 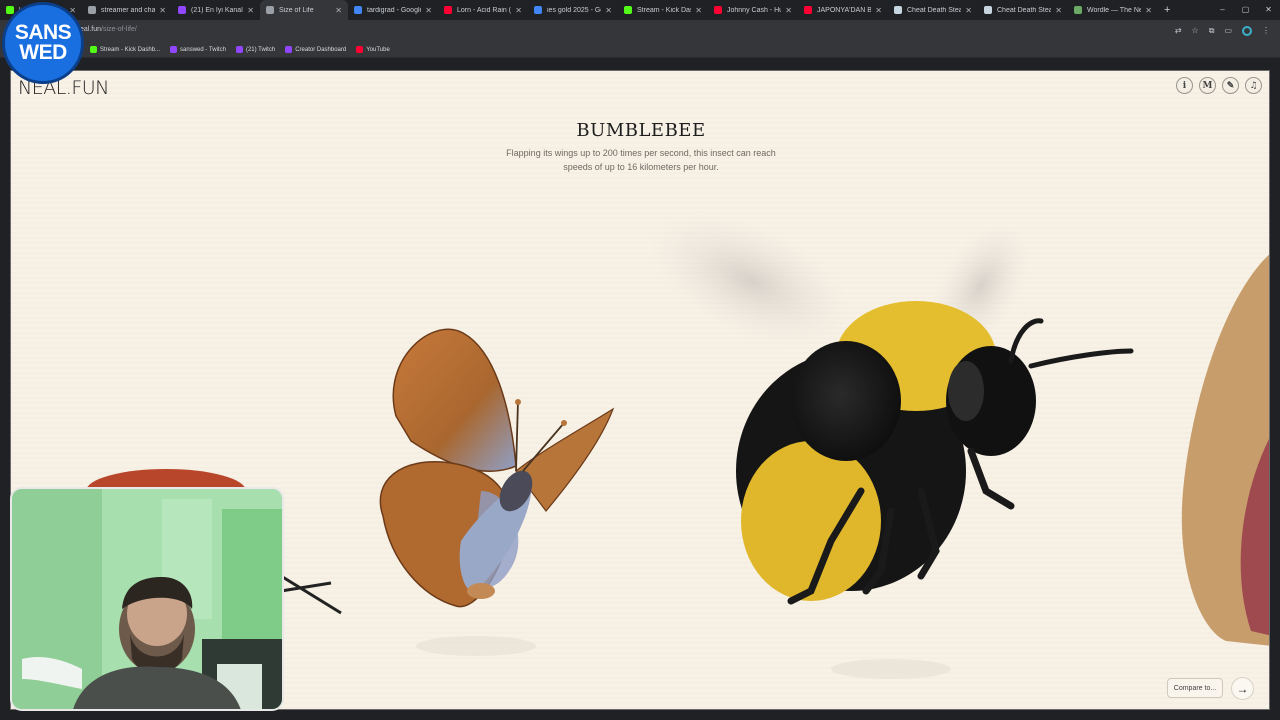 I want to click on bookmark-item: (21) Twitch, so click(x=255, y=49).